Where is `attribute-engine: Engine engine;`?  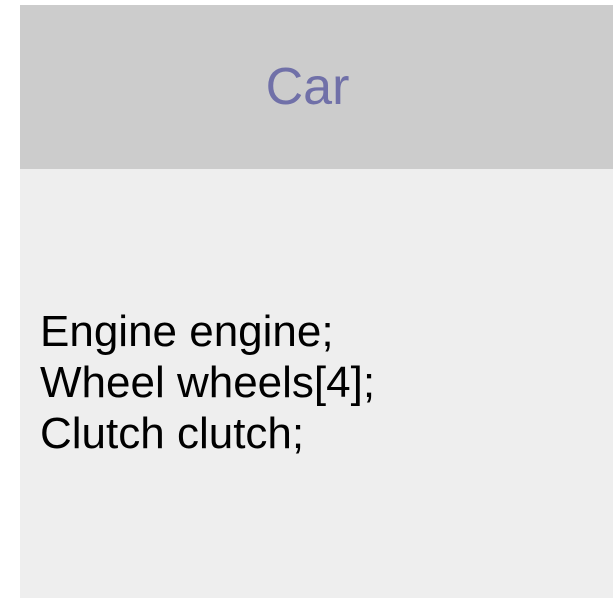 attribute-engine: Engine engine; is located at coordinates (187, 331).